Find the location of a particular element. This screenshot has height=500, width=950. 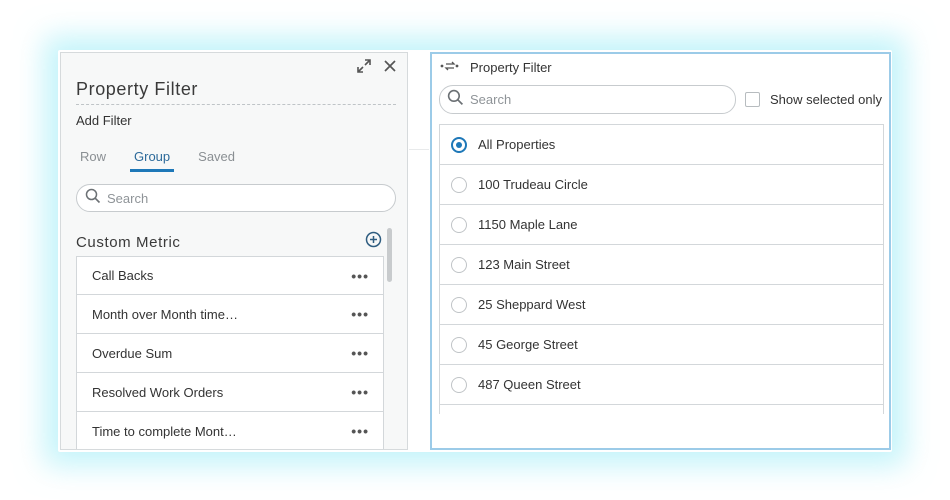

left-search-input is located at coordinates (237, 198).